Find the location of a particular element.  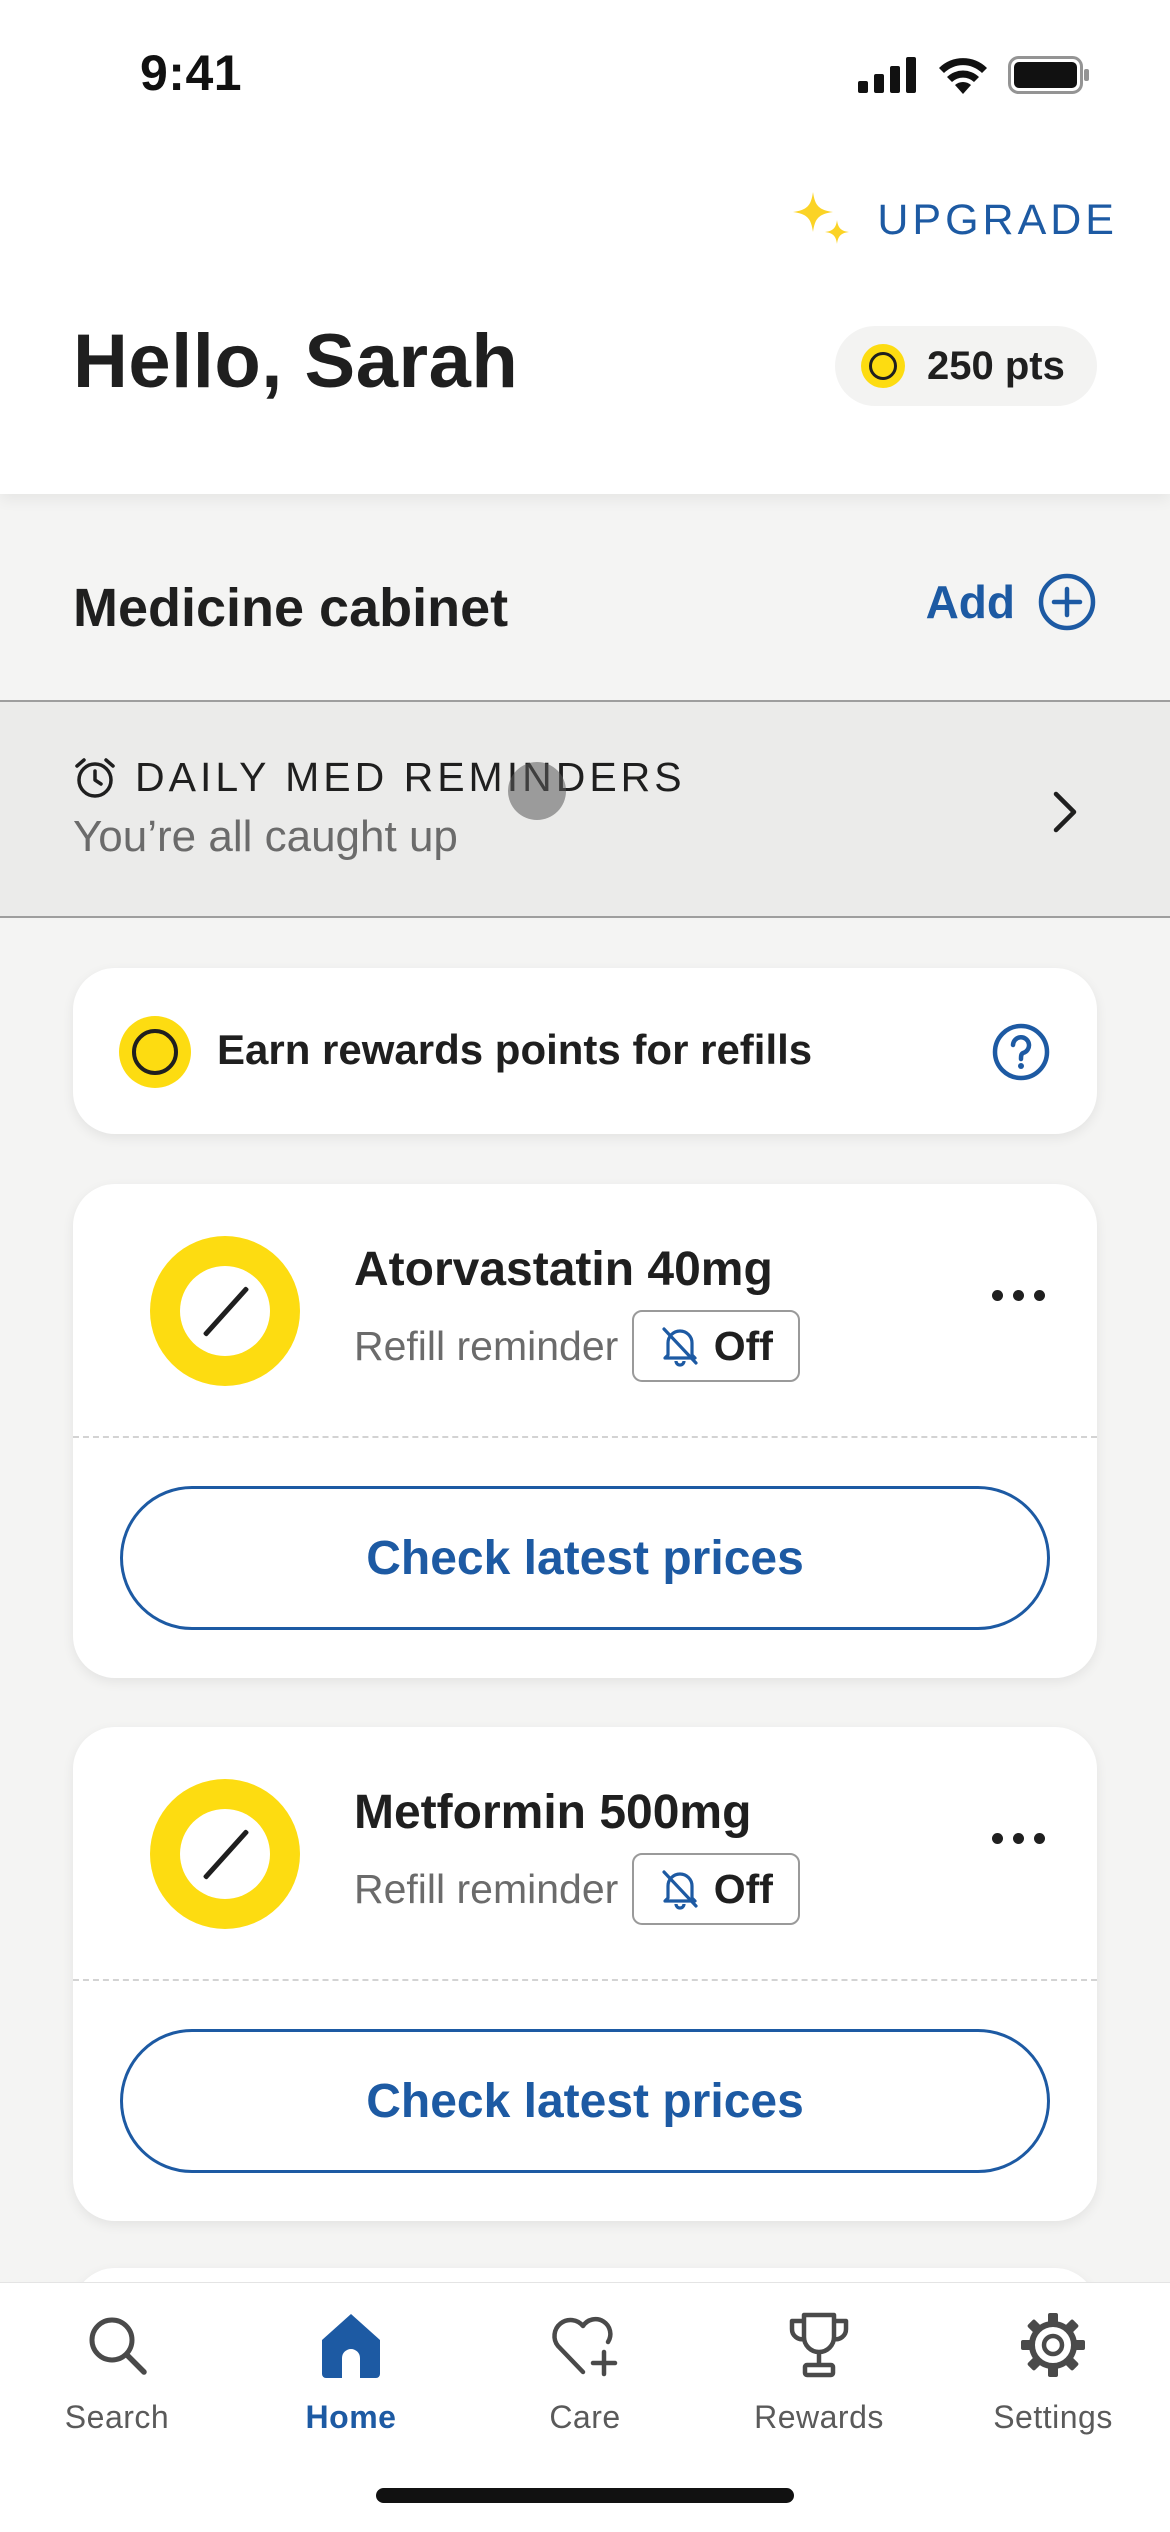

tab-label: Care is located at coordinates (585, 2417).